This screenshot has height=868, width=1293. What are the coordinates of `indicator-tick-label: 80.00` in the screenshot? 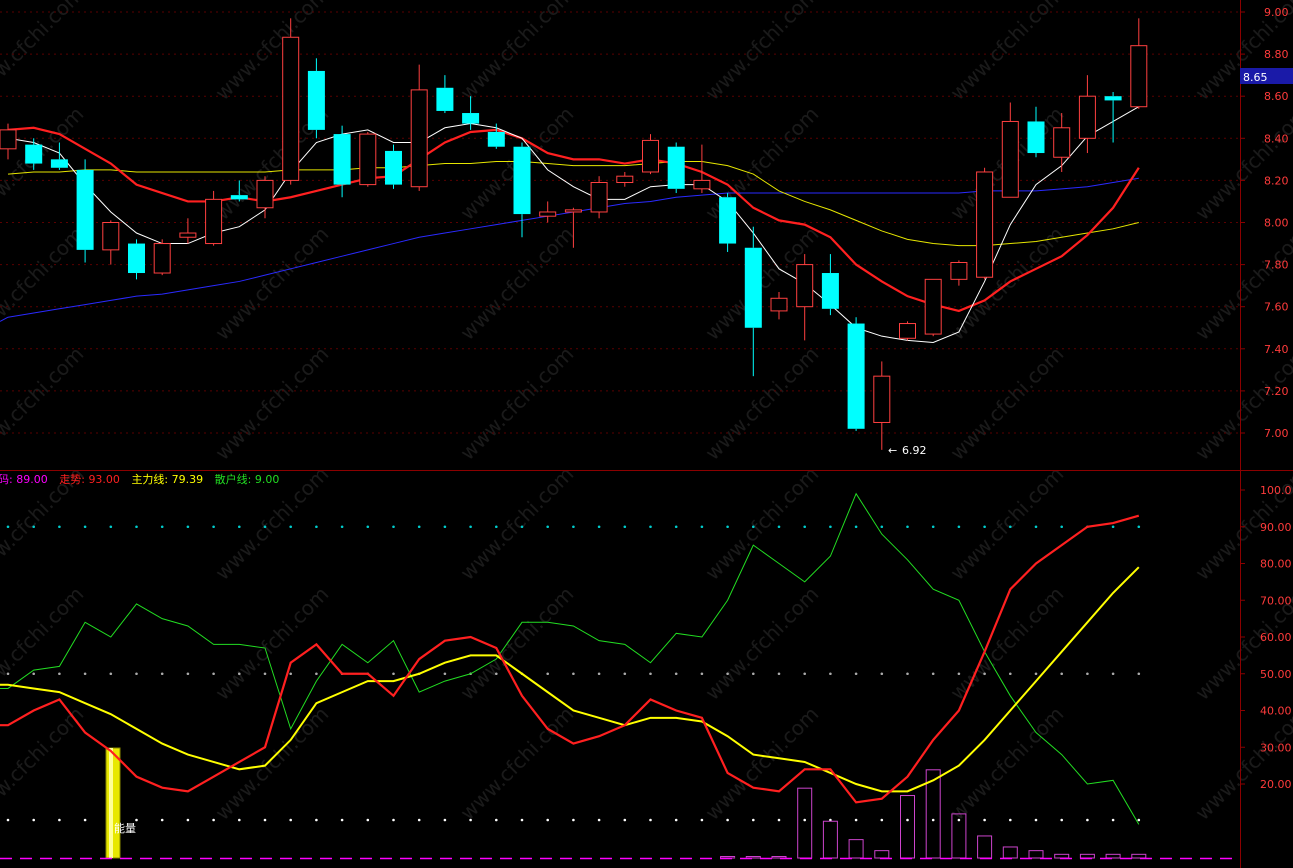 It's located at (1276, 564).